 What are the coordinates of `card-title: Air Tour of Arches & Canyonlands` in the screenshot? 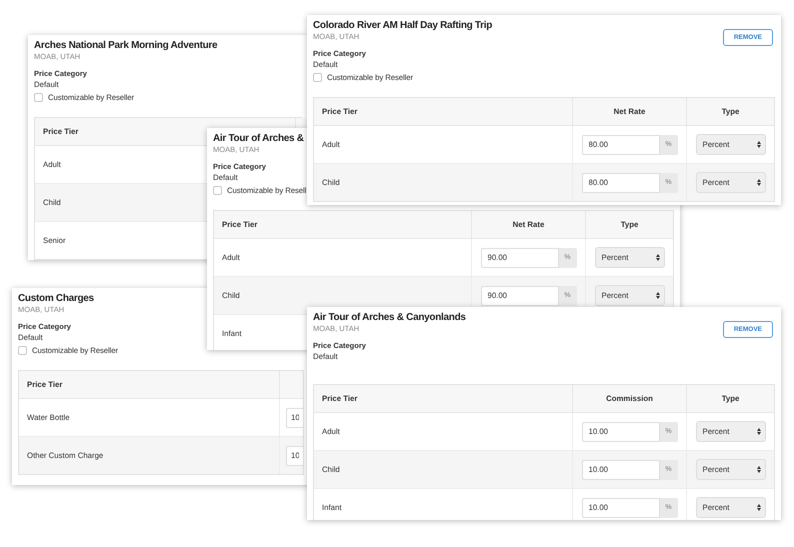 It's located at (389, 317).